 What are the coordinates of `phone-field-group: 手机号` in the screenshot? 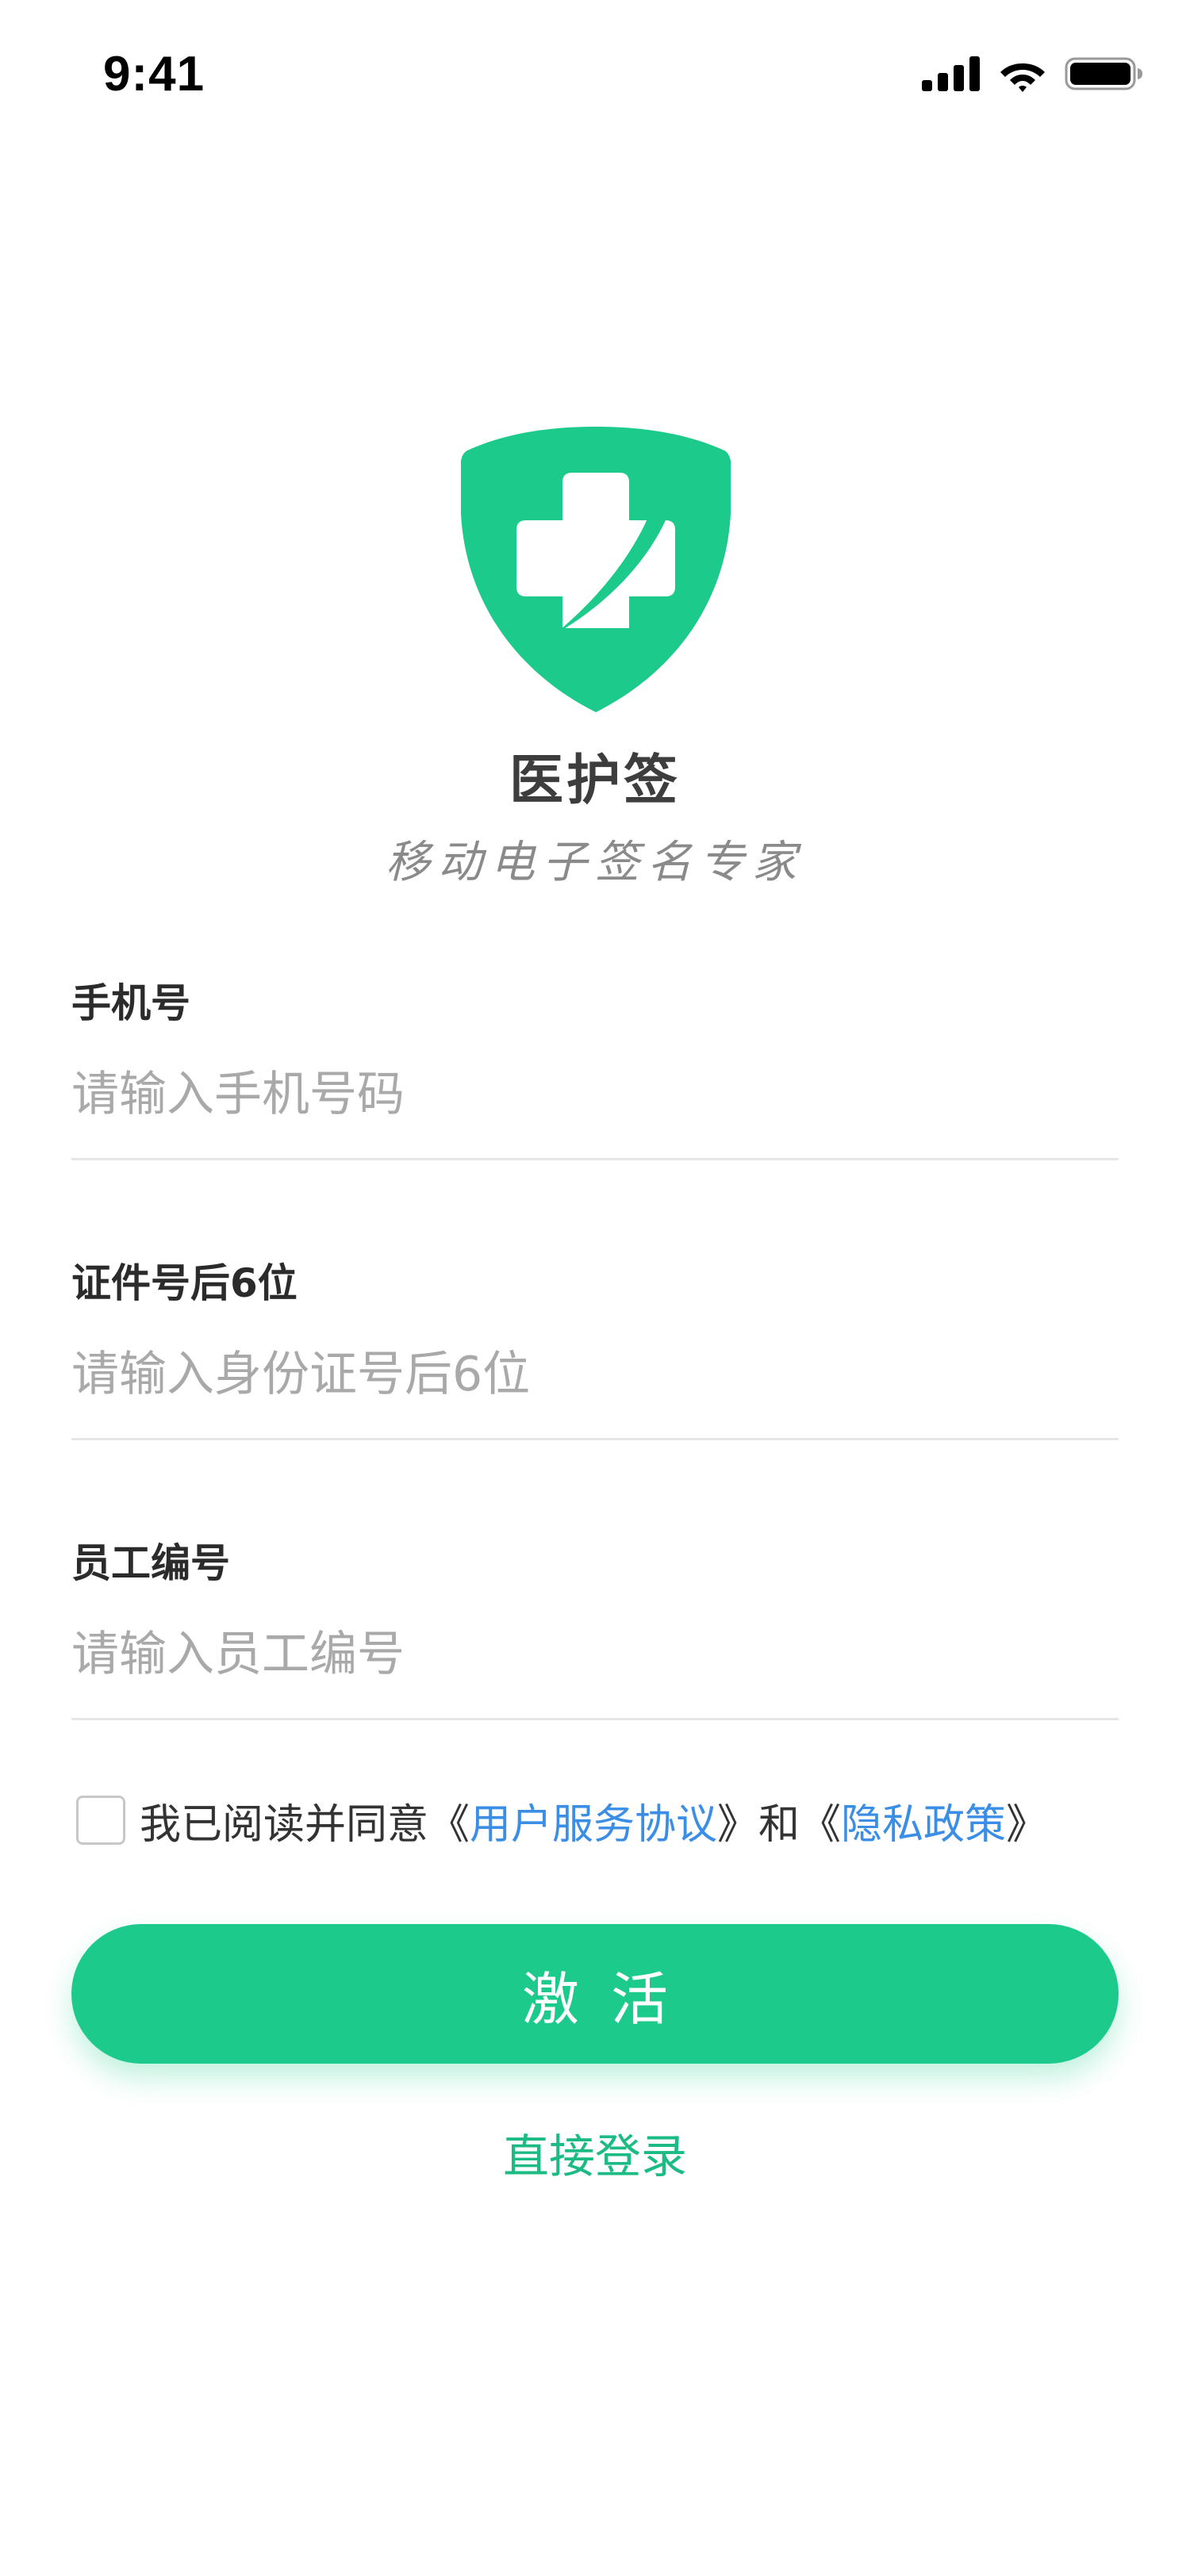 It's located at (595, 1067).